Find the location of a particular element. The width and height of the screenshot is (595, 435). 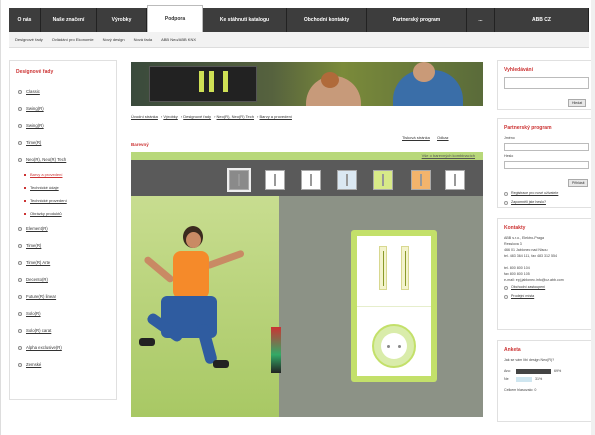

poll-bar is located at coordinates (533, 371).